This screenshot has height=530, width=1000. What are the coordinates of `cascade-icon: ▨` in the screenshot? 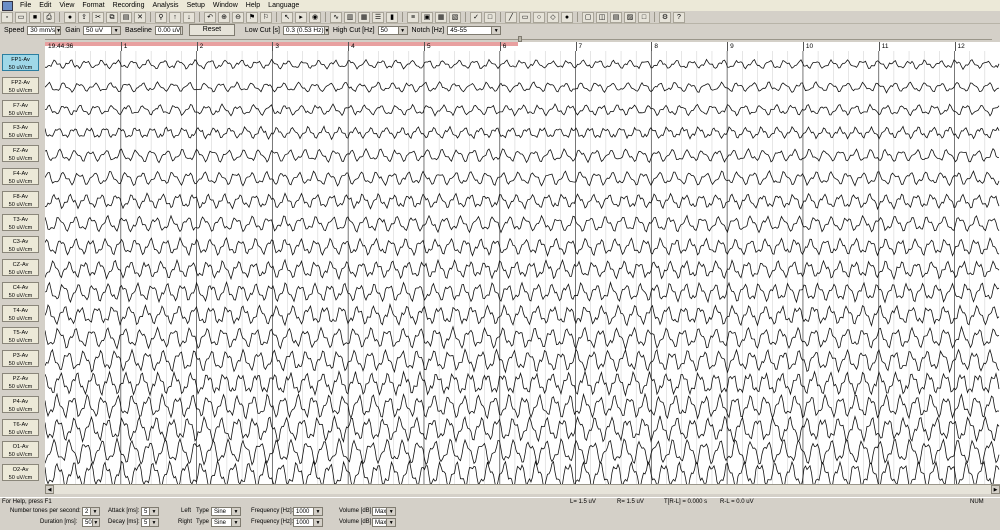 It's located at (630, 17).